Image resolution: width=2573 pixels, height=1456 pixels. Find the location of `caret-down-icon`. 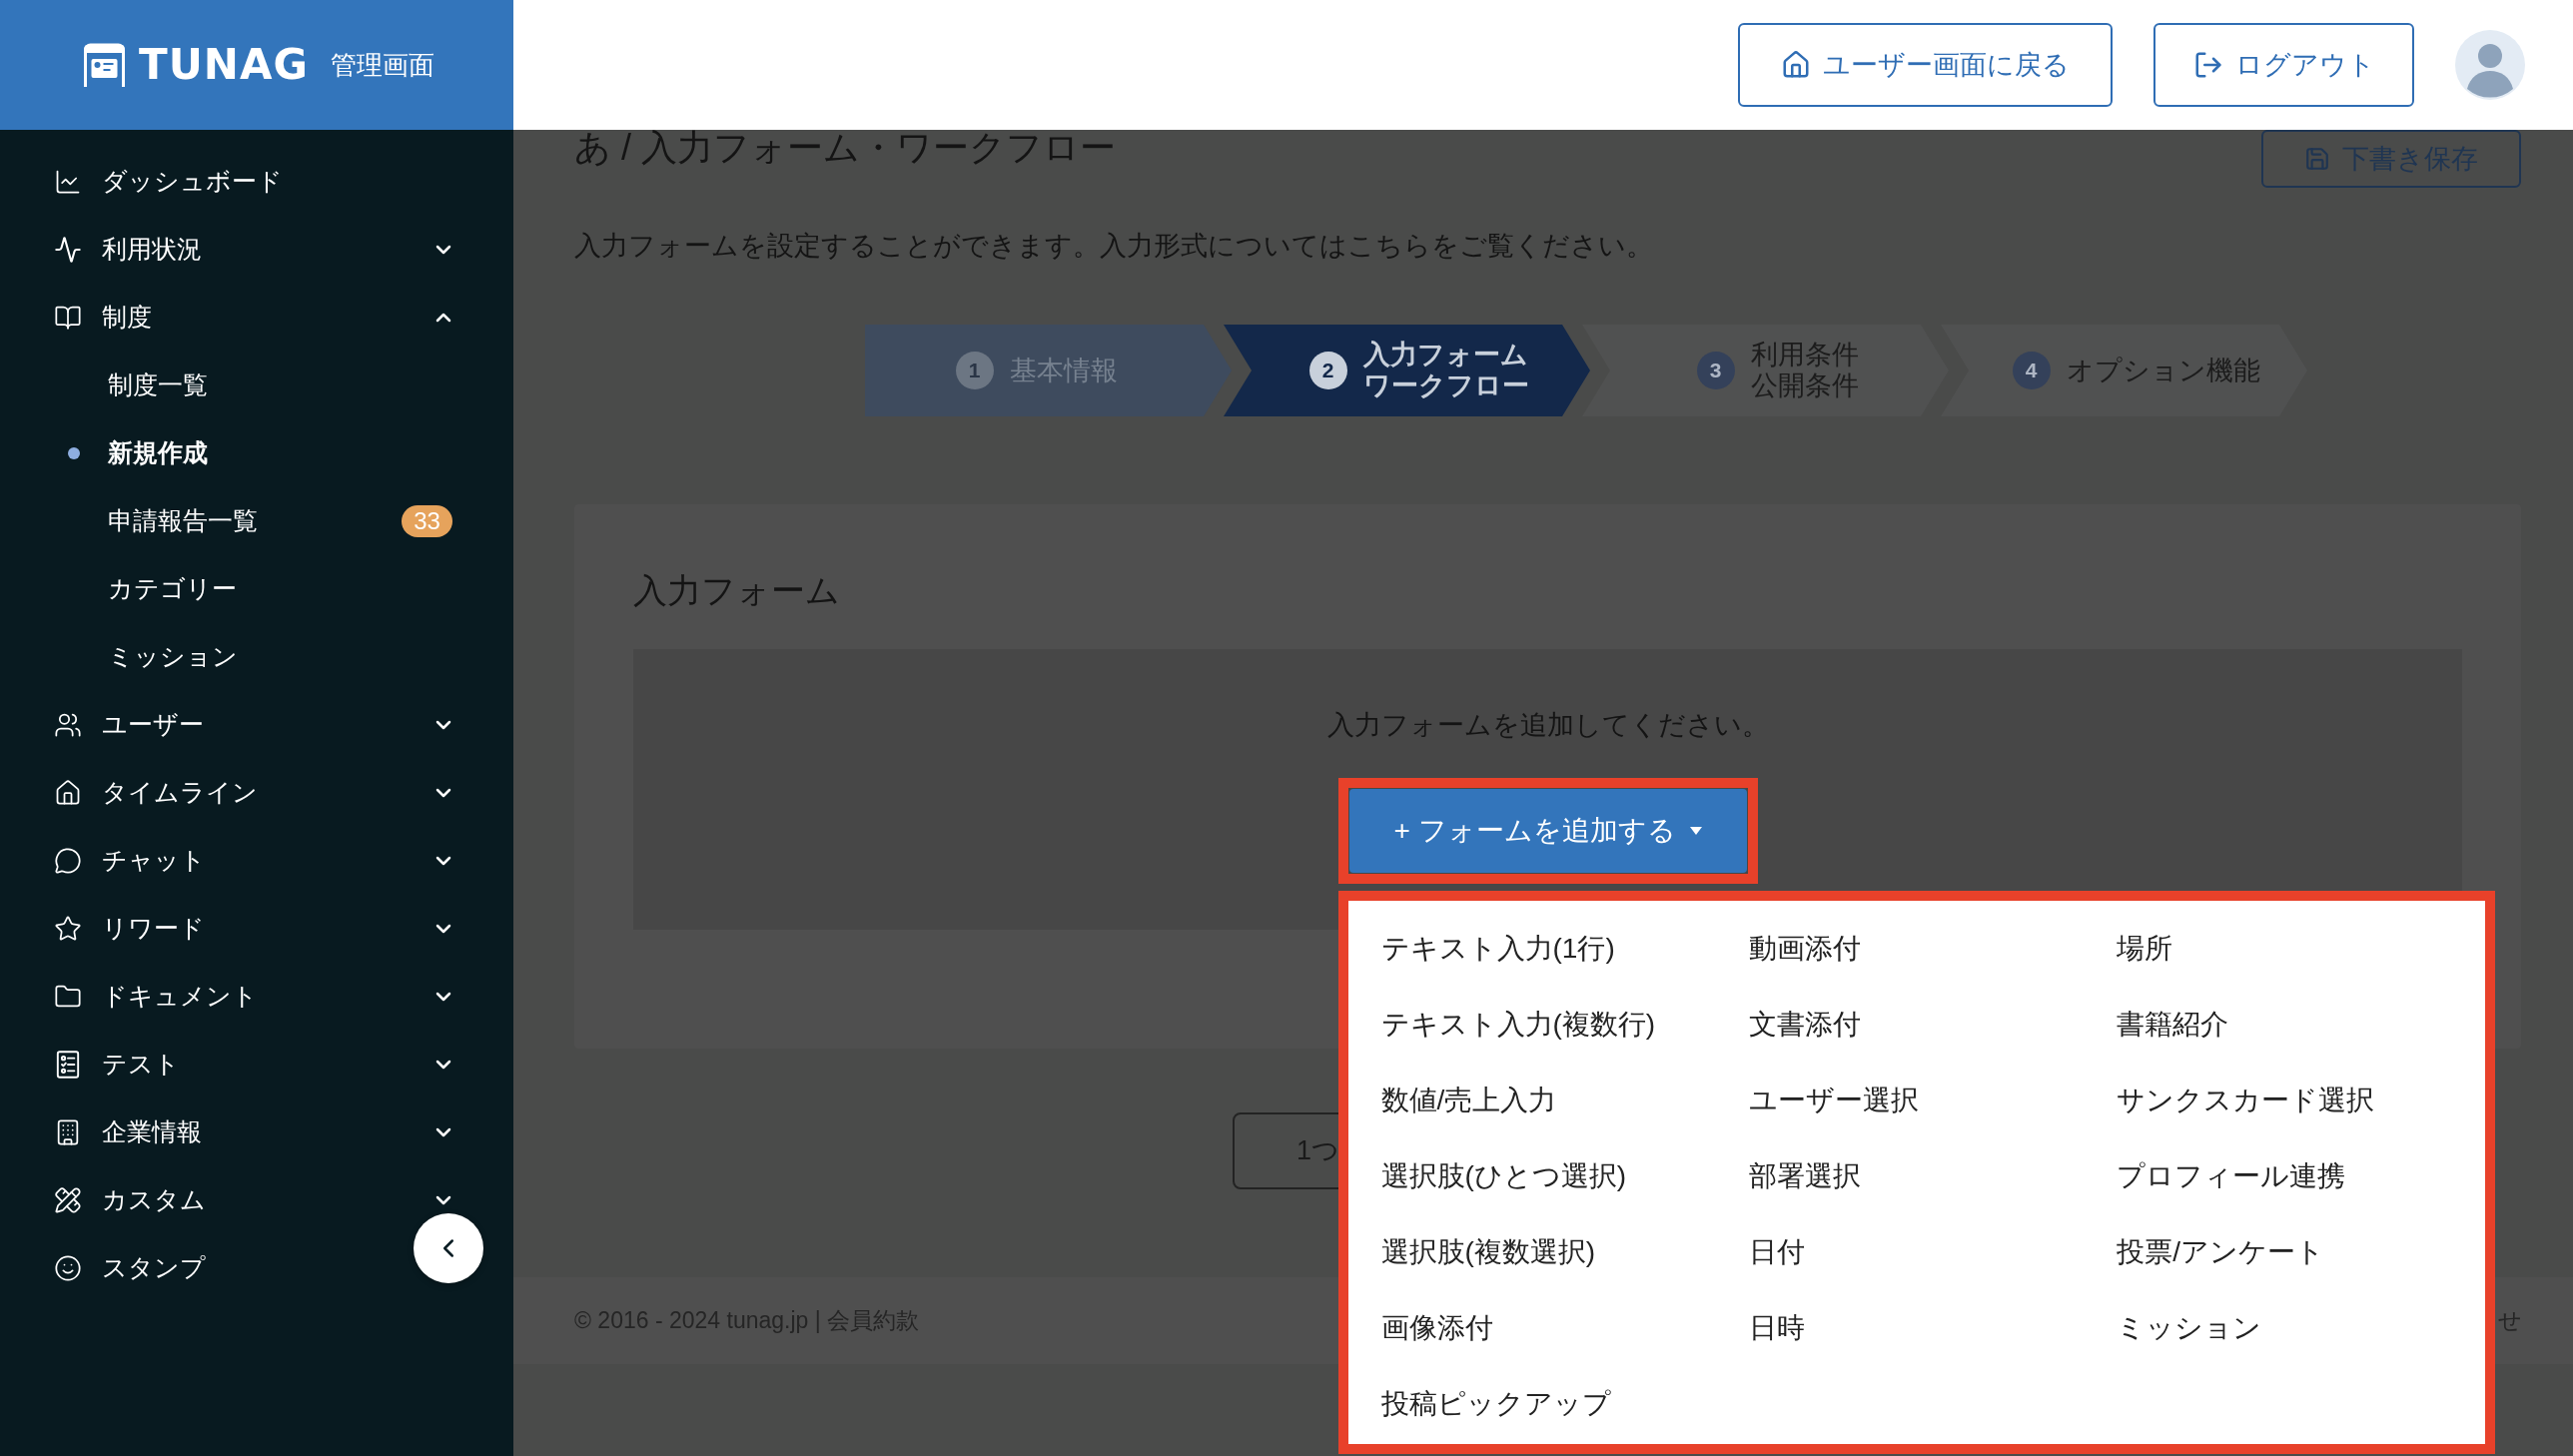

caret-down-icon is located at coordinates (1695, 831).